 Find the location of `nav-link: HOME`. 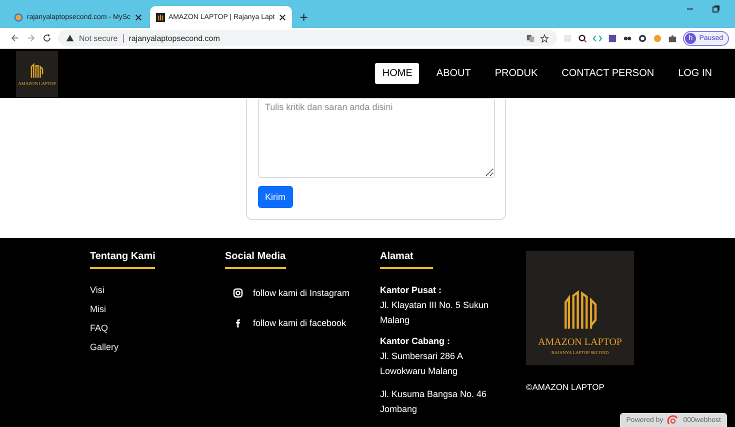

nav-link: HOME is located at coordinates (397, 73).